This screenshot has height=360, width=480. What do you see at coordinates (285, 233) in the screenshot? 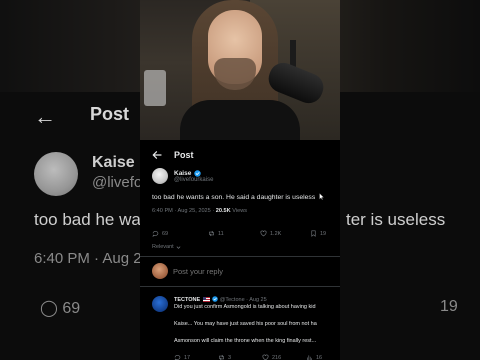
I see `like-button: 1.2K` at bounding box center [285, 233].